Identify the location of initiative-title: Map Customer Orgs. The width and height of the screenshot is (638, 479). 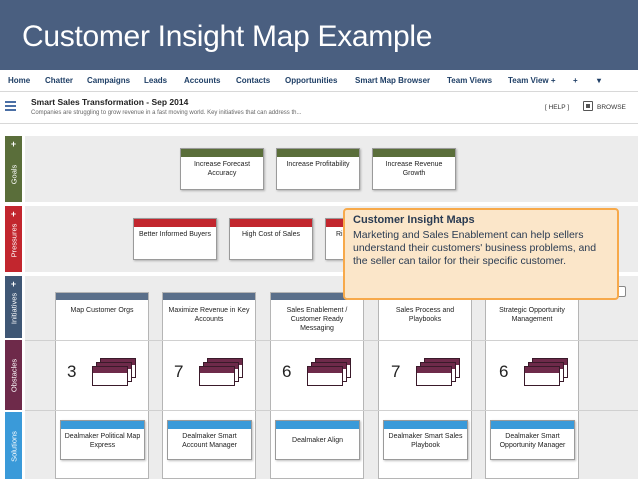
(102, 310).